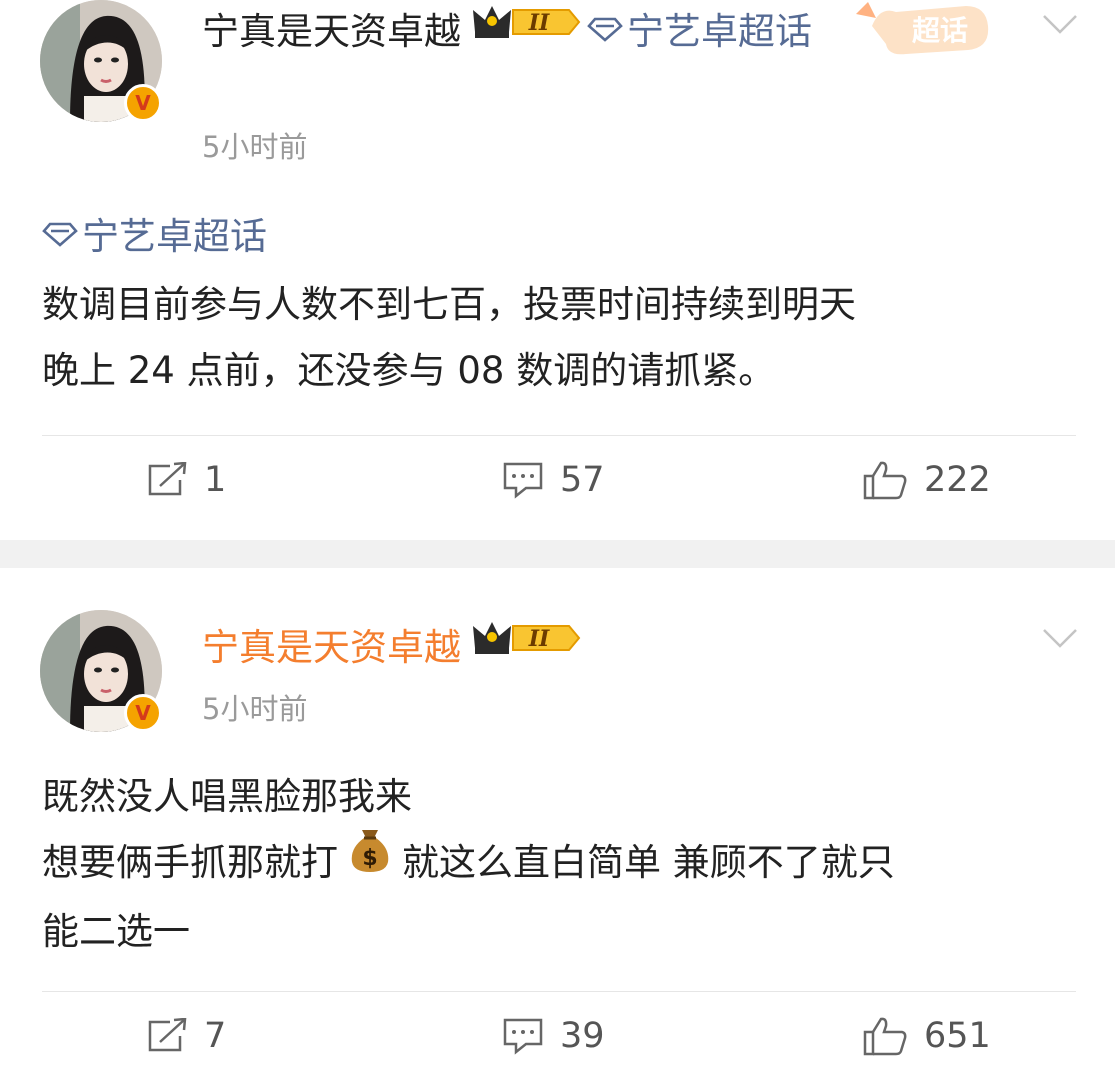 Image resolution: width=1115 pixels, height=1080 pixels. What do you see at coordinates (553, 480) in the screenshot?
I see `comment-button: 57` at bounding box center [553, 480].